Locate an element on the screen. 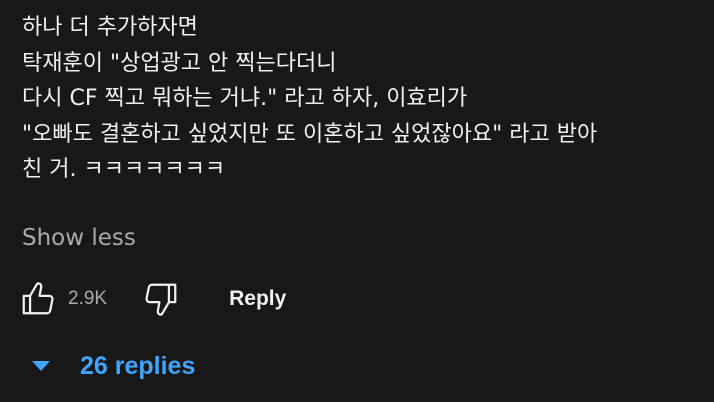 This screenshot has width=714, height=402. comment-line-1: 하나 더 추가하자면 is located at coordinates (110, 27).